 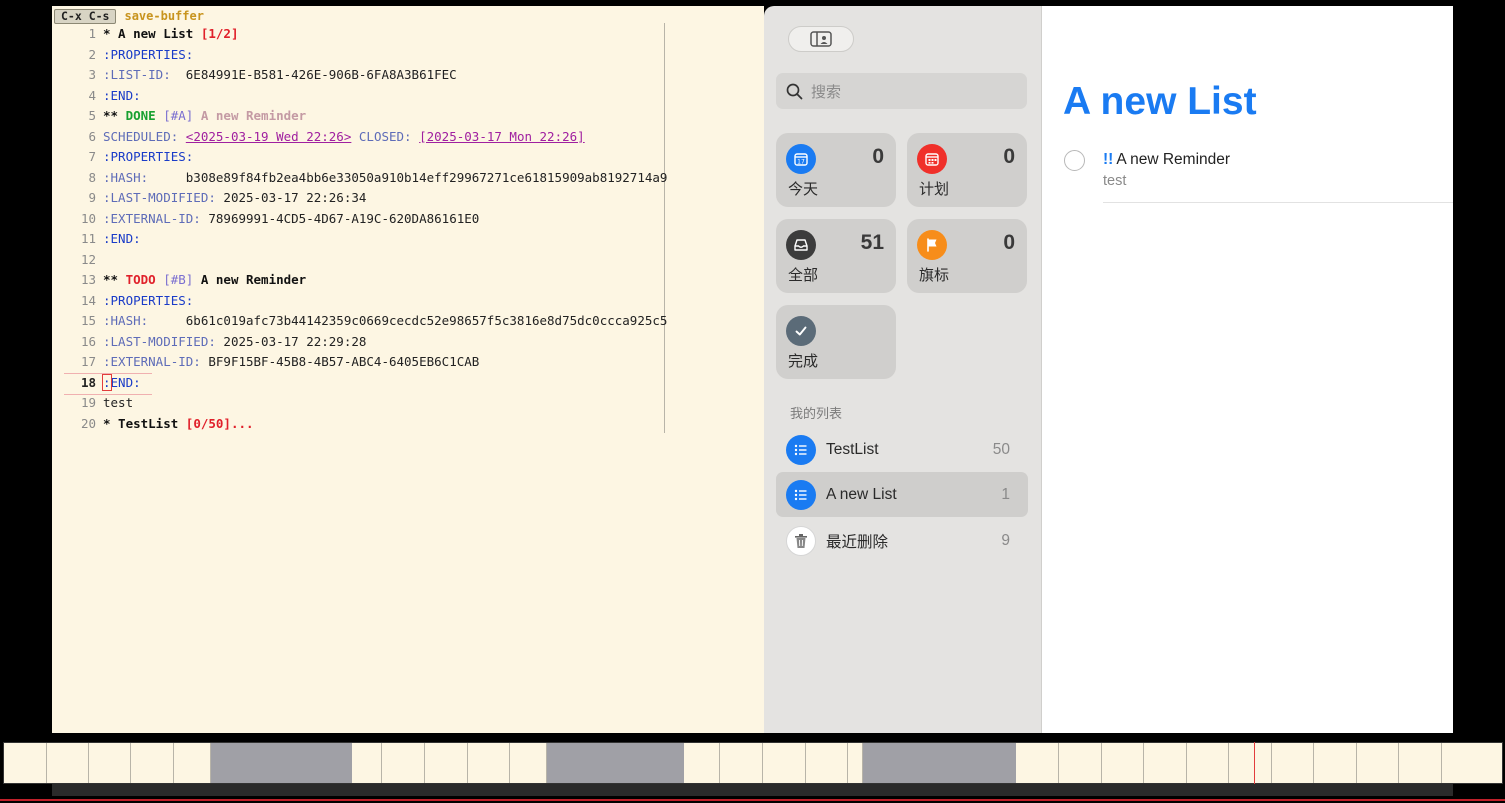 I want to click on sidebar-toggle-button, so click(x=821, y=39).